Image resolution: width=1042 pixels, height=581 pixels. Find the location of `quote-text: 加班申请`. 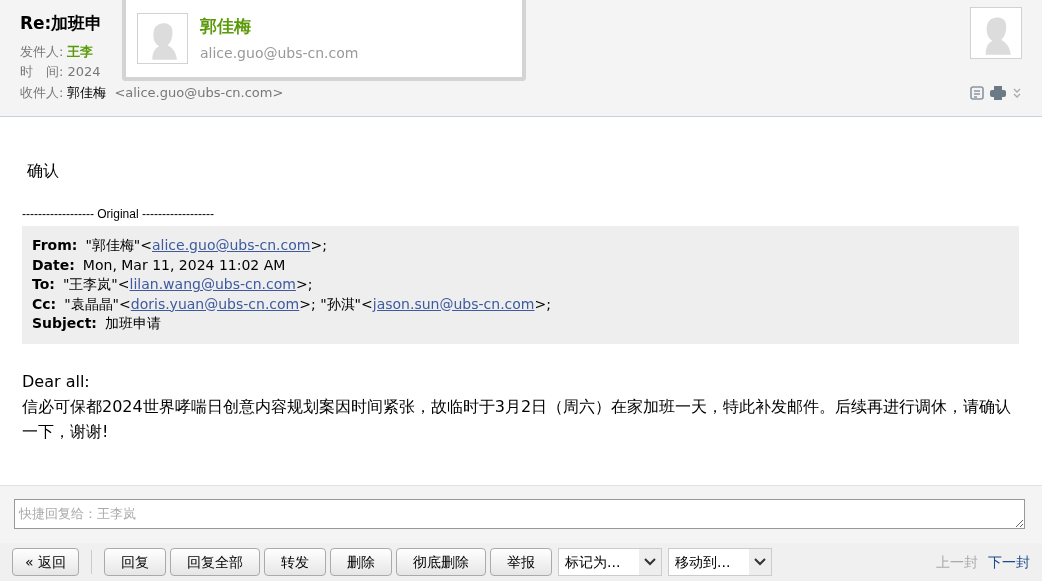

quote-text: 加班申请 is located at coordinates (132, 323).